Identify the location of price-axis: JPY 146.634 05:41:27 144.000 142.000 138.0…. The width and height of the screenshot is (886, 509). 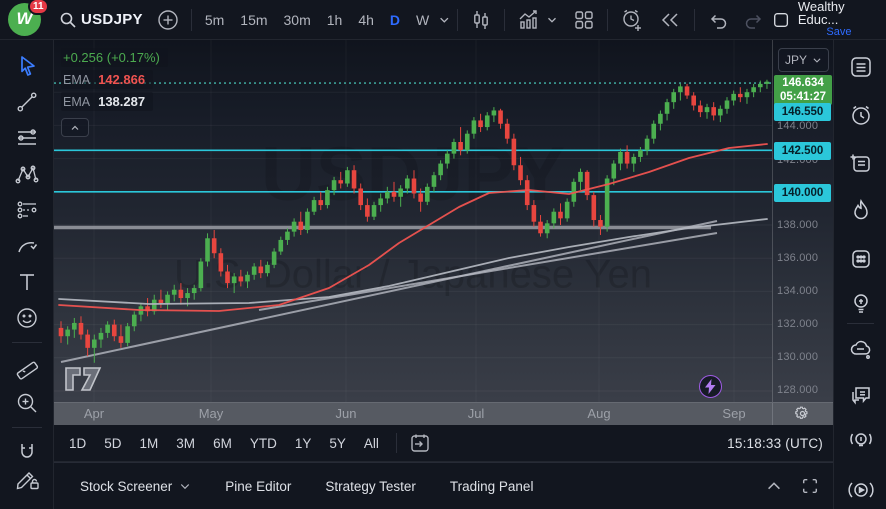
(802, 221).